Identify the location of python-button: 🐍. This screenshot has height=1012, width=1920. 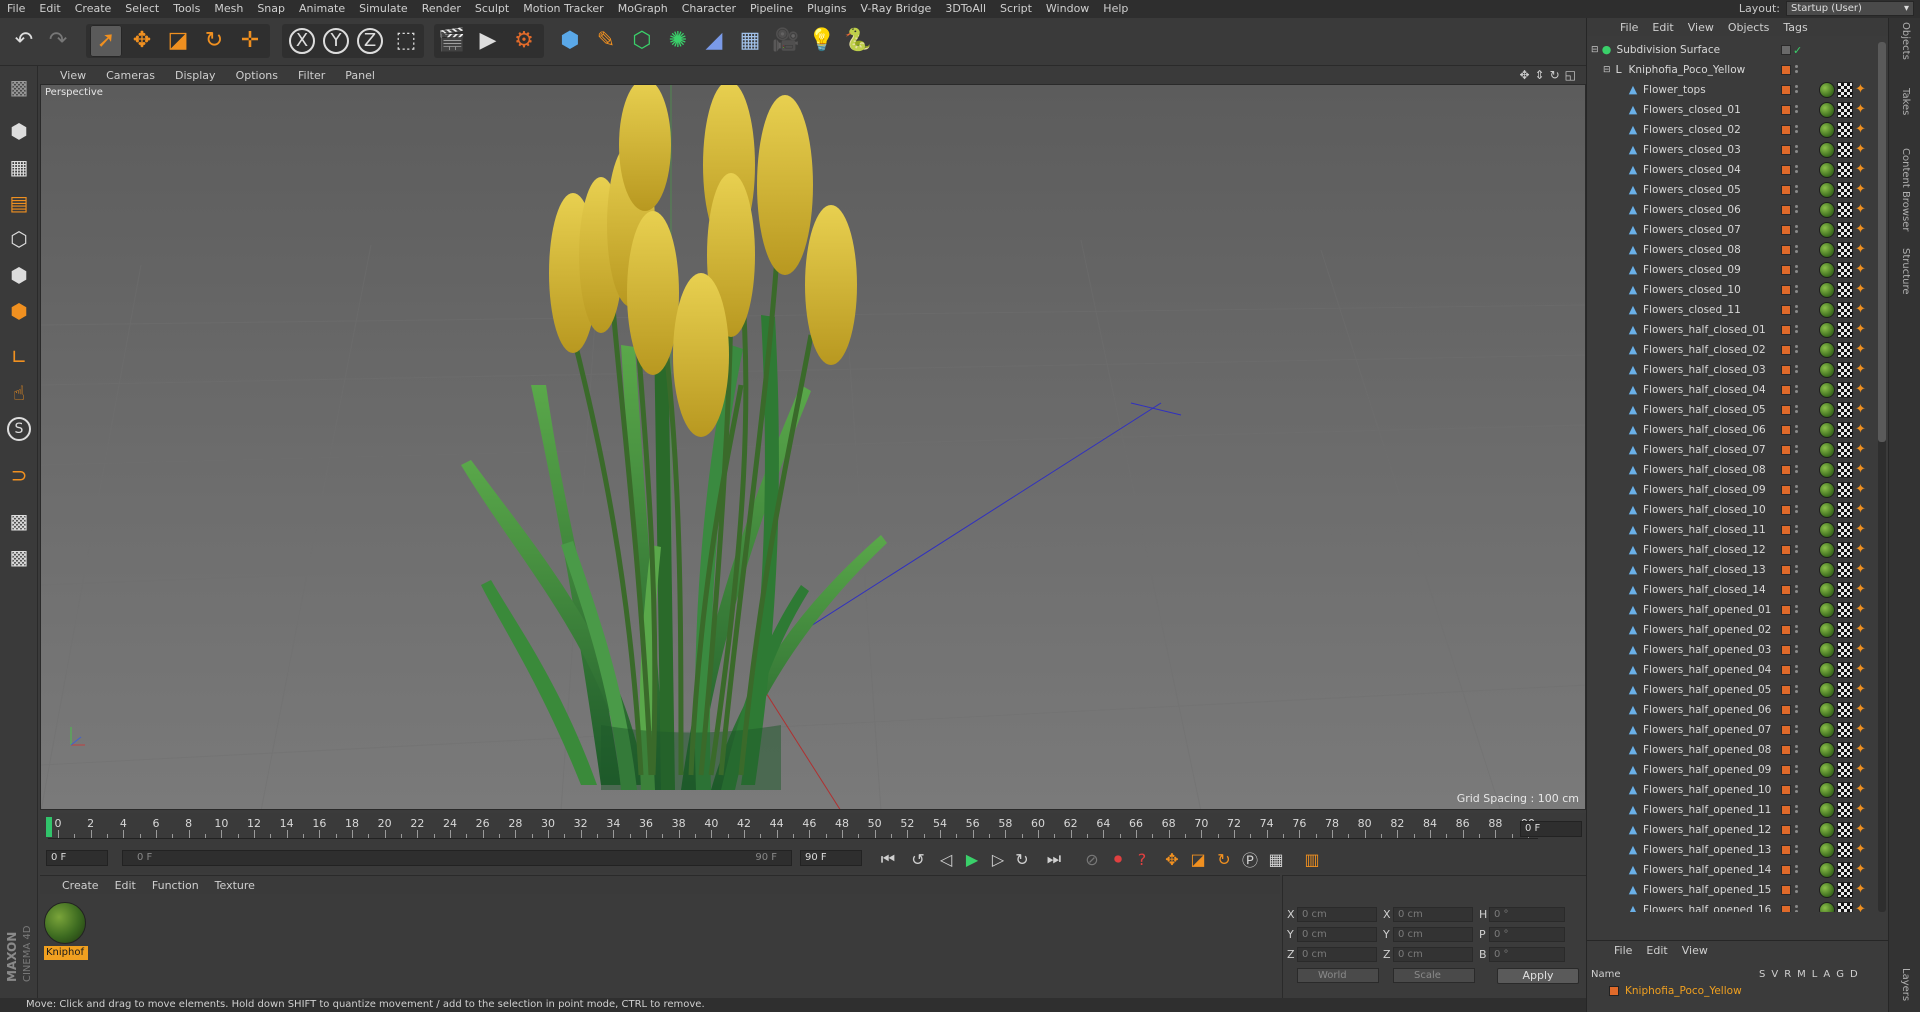
(858, 41).